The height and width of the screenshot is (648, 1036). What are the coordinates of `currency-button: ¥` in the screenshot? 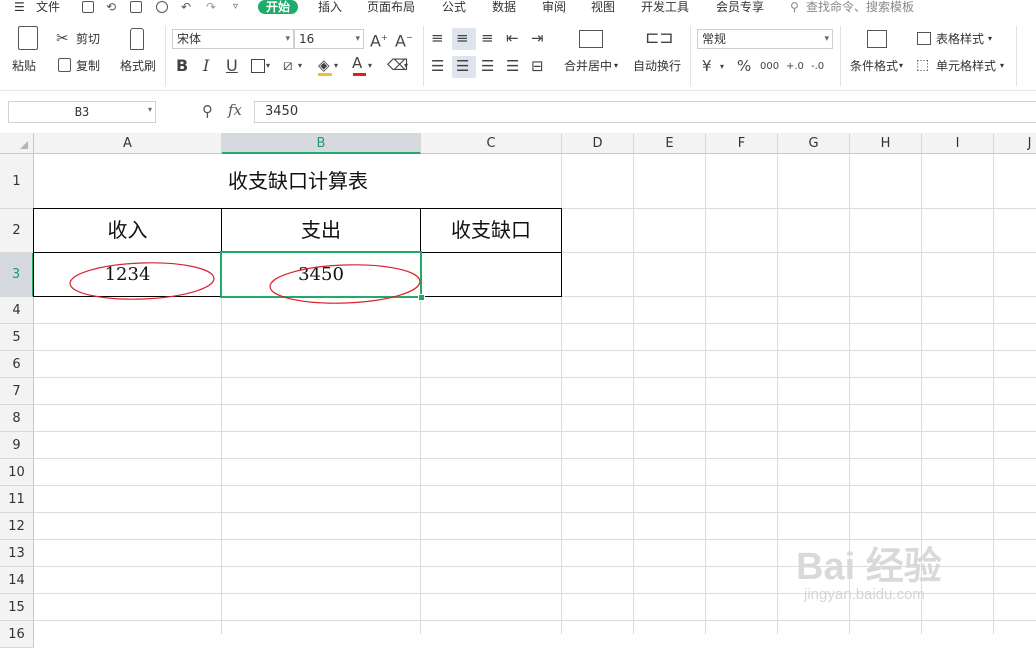 It's located at (707, 66).